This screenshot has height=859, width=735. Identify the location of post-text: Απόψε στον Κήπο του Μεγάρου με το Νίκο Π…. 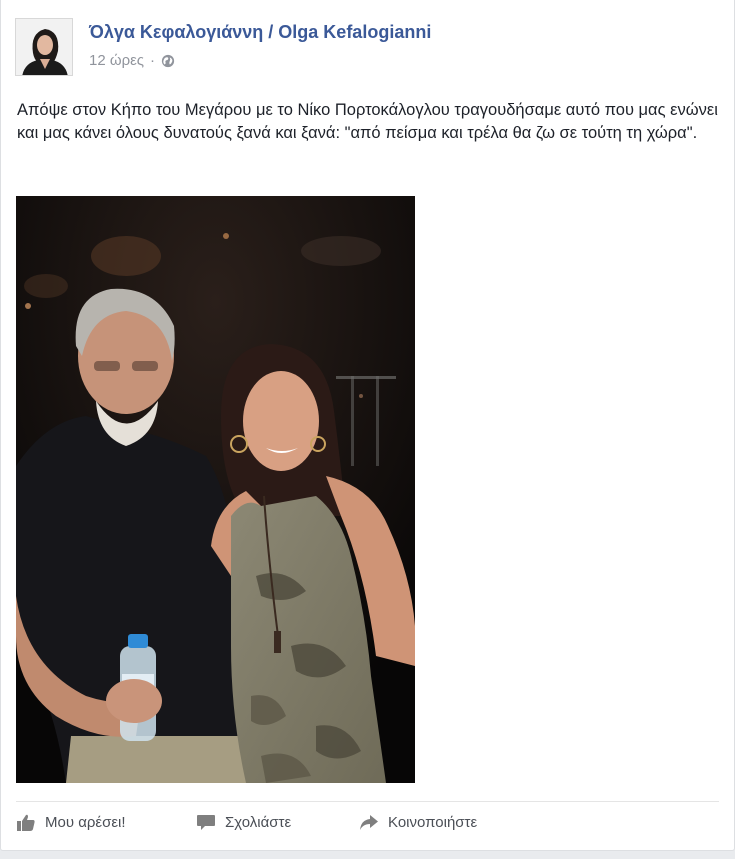
(369, 122).